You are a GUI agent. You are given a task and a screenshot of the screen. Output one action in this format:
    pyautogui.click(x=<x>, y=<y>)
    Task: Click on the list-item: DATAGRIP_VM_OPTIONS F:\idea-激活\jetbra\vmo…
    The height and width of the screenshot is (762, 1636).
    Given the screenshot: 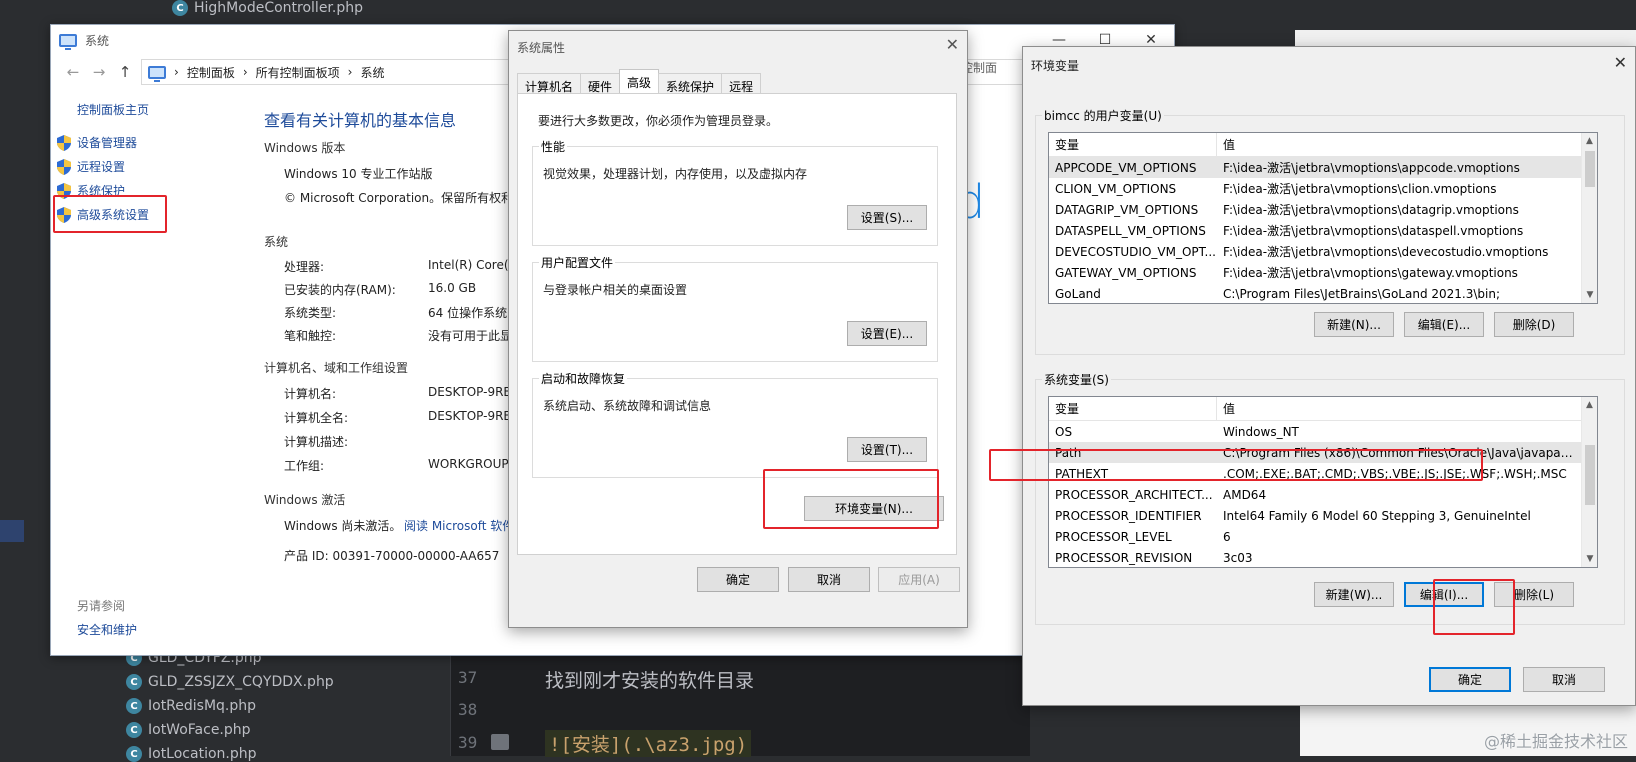 What is the action you would take?
    pyautogui.click(x=1323, y=209)
    